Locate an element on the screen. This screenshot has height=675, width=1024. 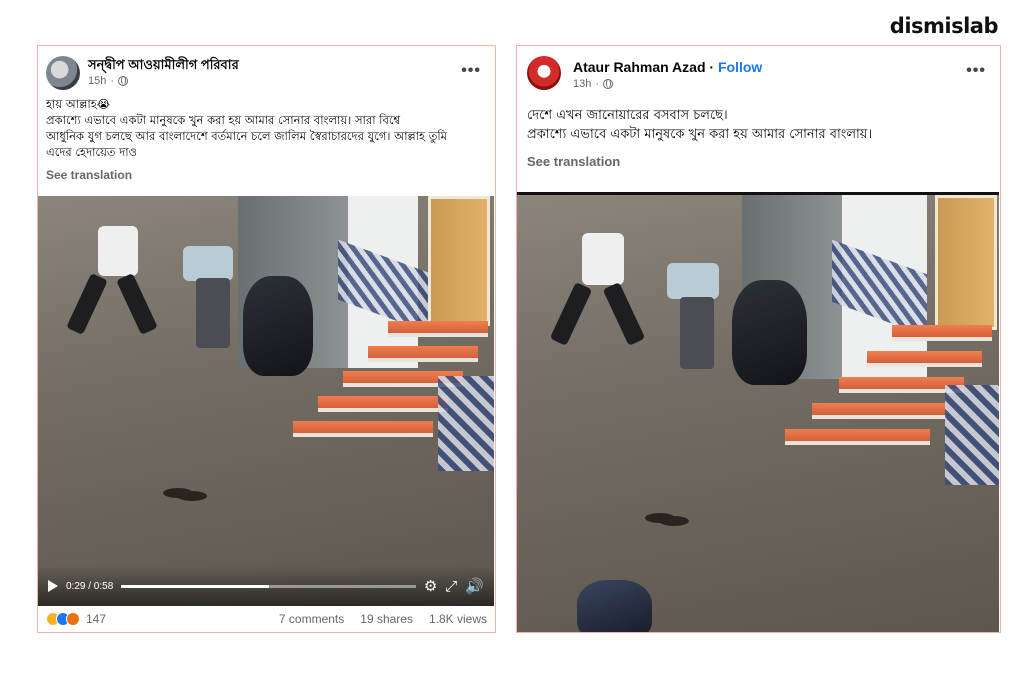
gear-icon: ⚙ is located at coordinates (430, 586).